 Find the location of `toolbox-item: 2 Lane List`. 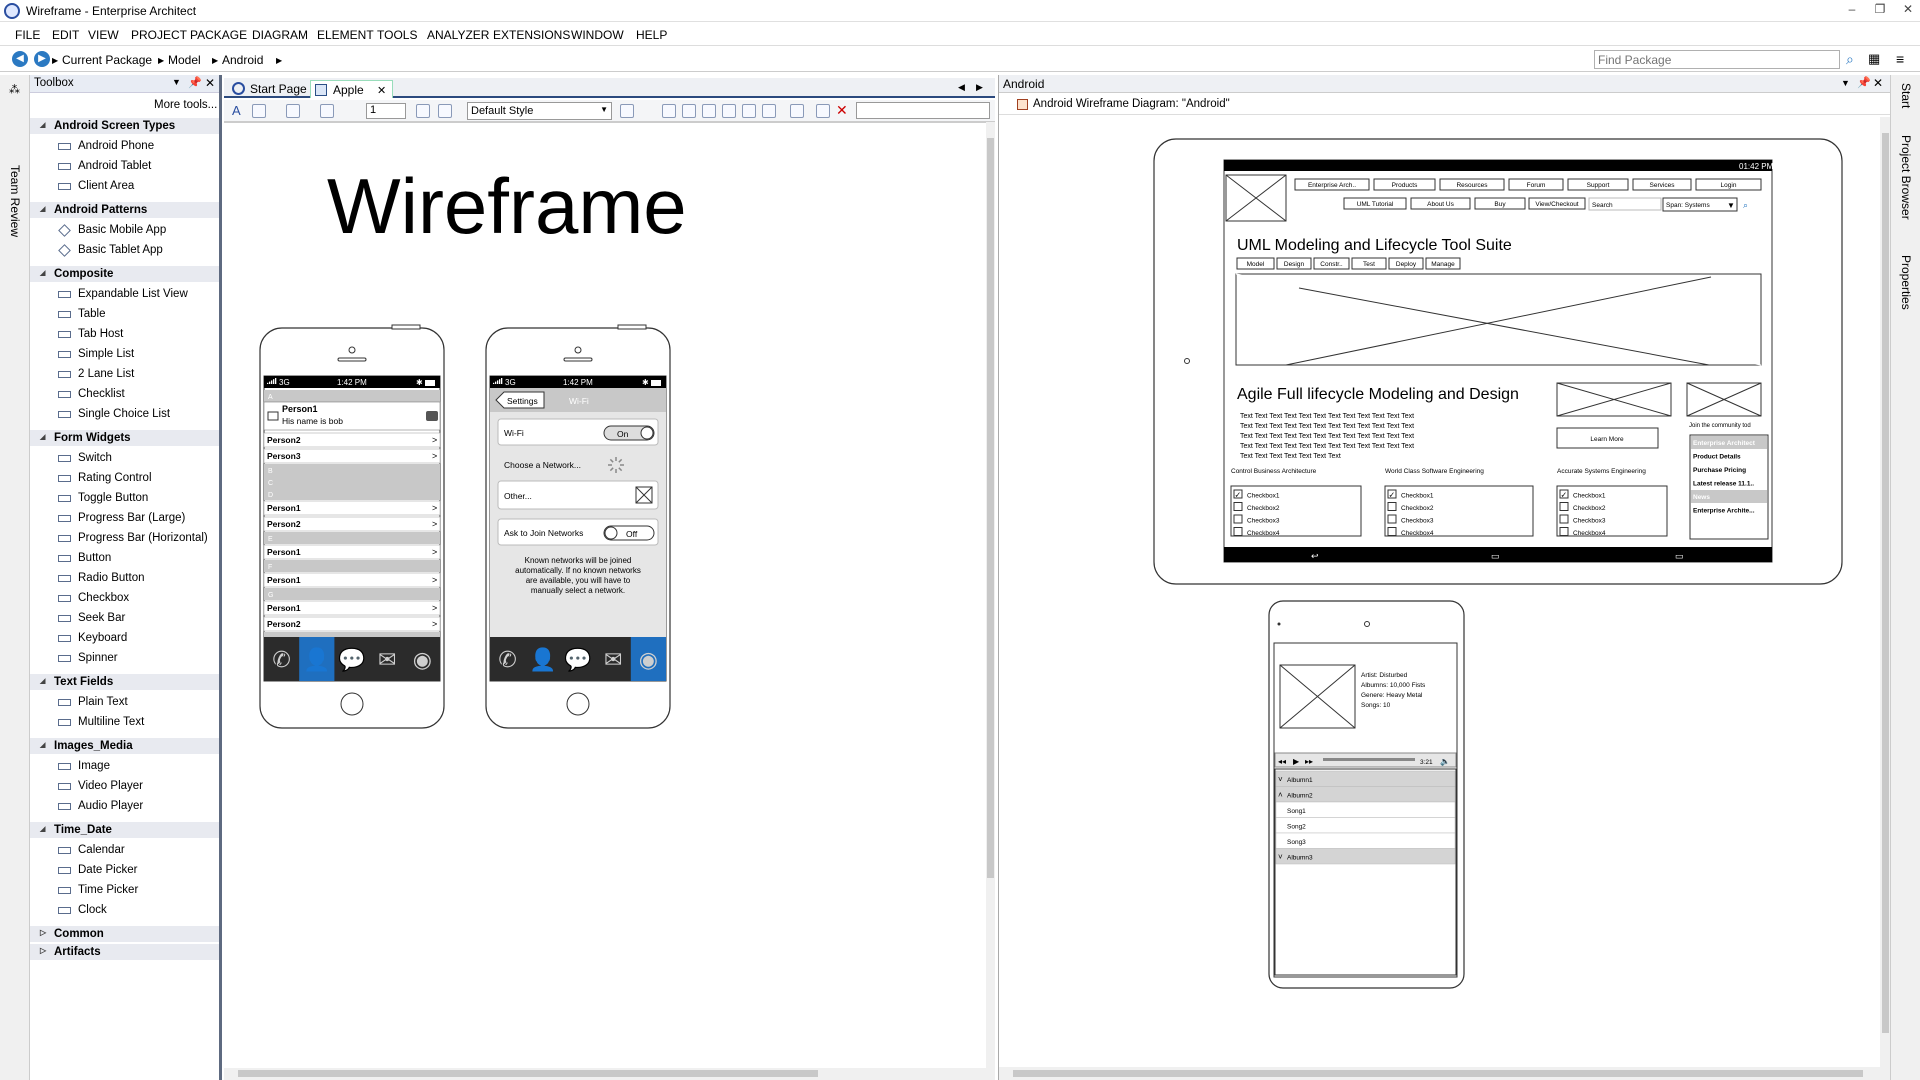

toolbox-item: 2 Lane List is located at coordinates (124, 374).